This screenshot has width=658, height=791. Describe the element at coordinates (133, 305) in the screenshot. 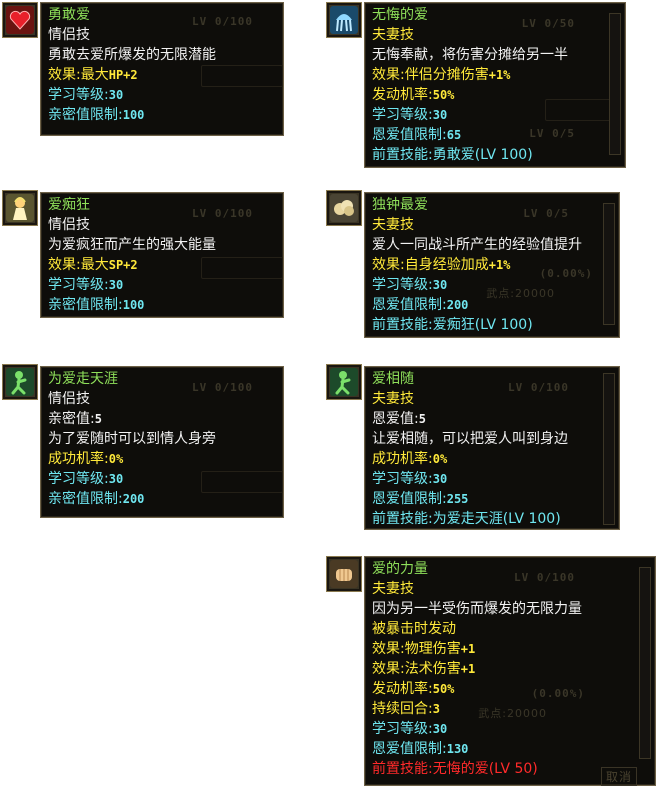

I see `intimacy-limit-value: 100` at that location.